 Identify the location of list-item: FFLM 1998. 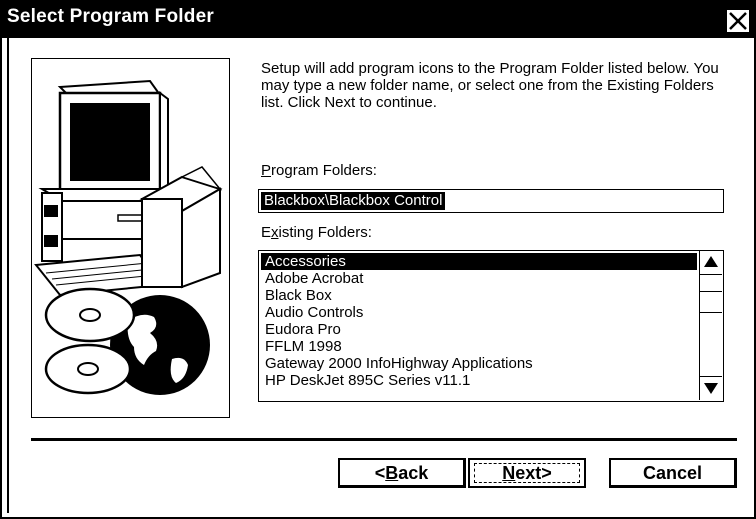
(479, 346).